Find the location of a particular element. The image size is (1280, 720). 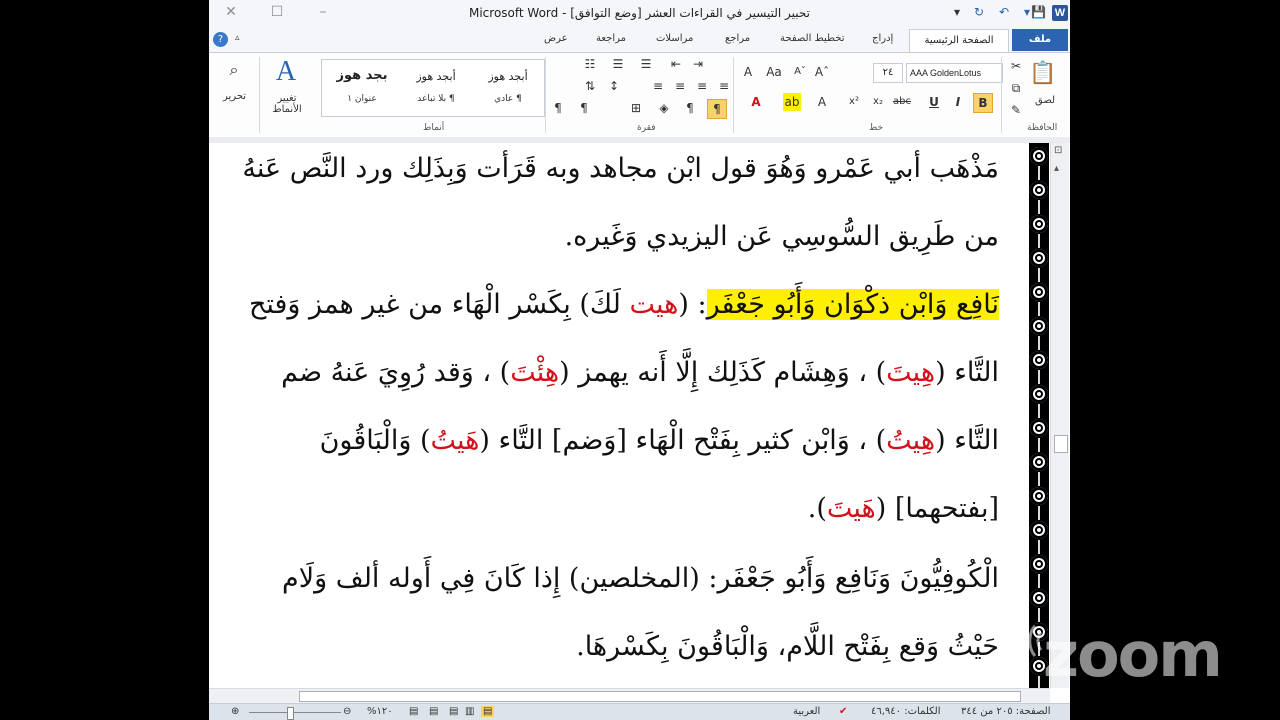

customize-qat-icon: ▾ is located at coordinates (957, 12).